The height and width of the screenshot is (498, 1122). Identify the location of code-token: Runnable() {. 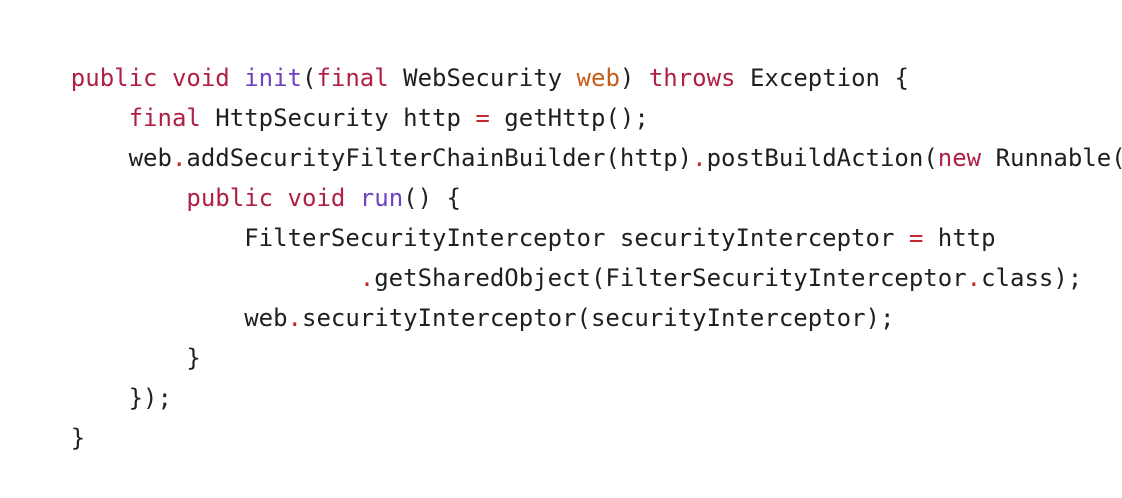
(1058, 158).